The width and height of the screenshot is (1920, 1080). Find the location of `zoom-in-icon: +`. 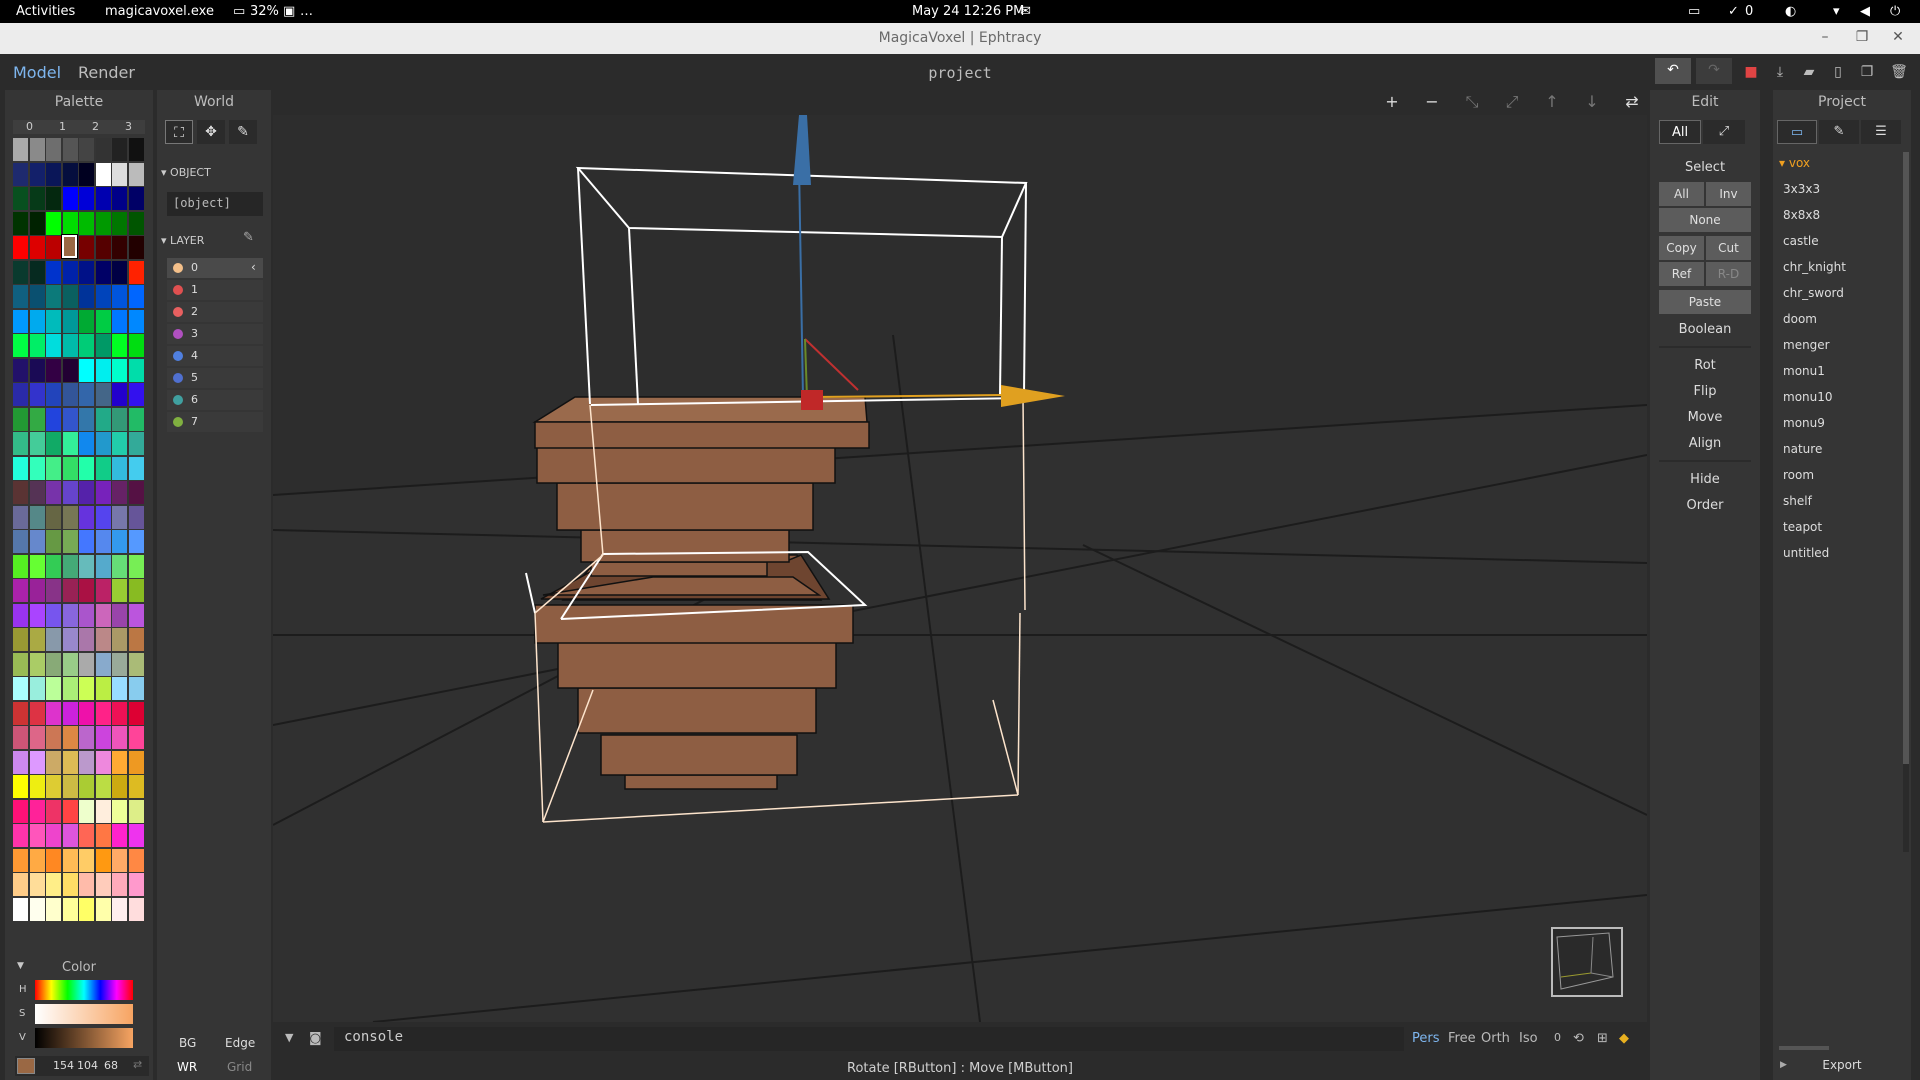

zoom-in-icon: + is located at coordinates (1392, 101).